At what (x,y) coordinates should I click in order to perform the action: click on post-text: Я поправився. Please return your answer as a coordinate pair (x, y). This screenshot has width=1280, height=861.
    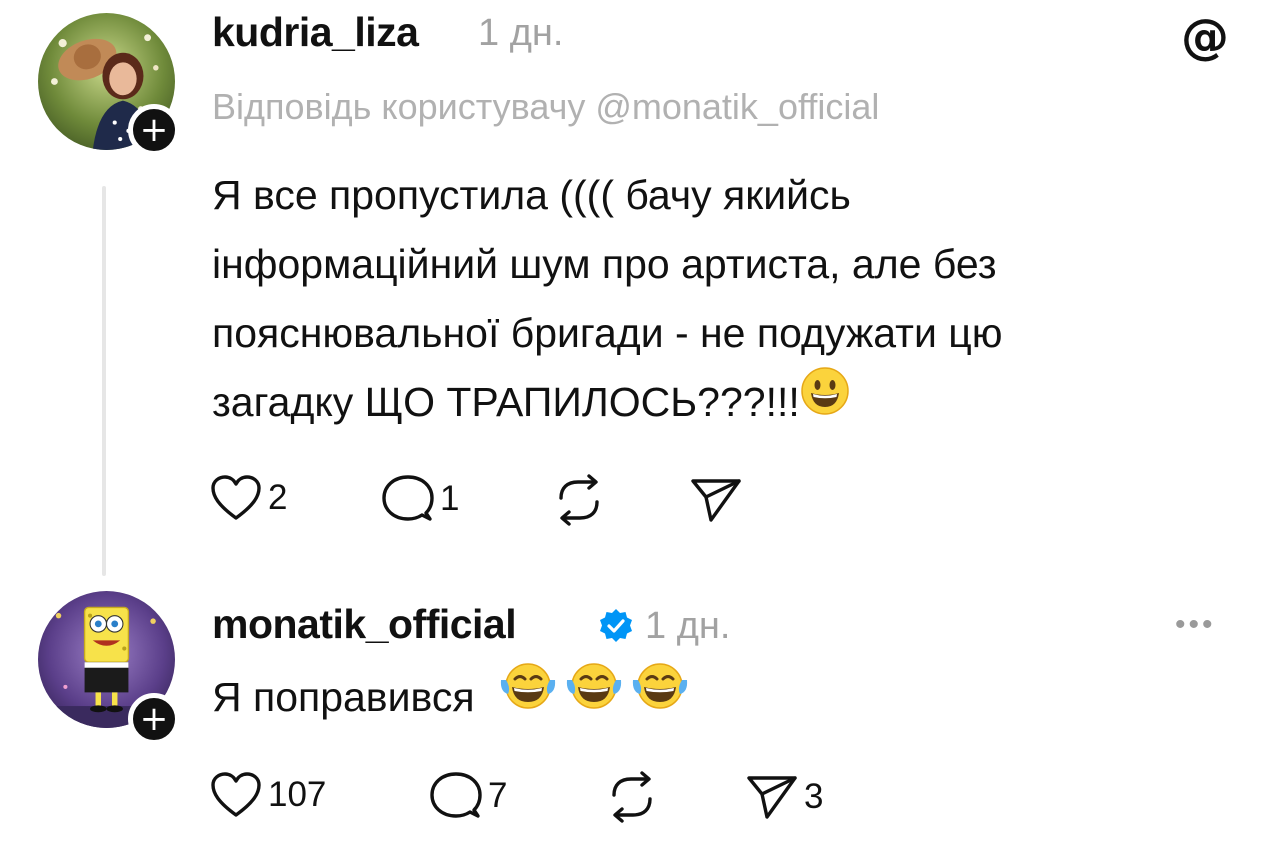
    Looking at the image, I should click on (343, 697).